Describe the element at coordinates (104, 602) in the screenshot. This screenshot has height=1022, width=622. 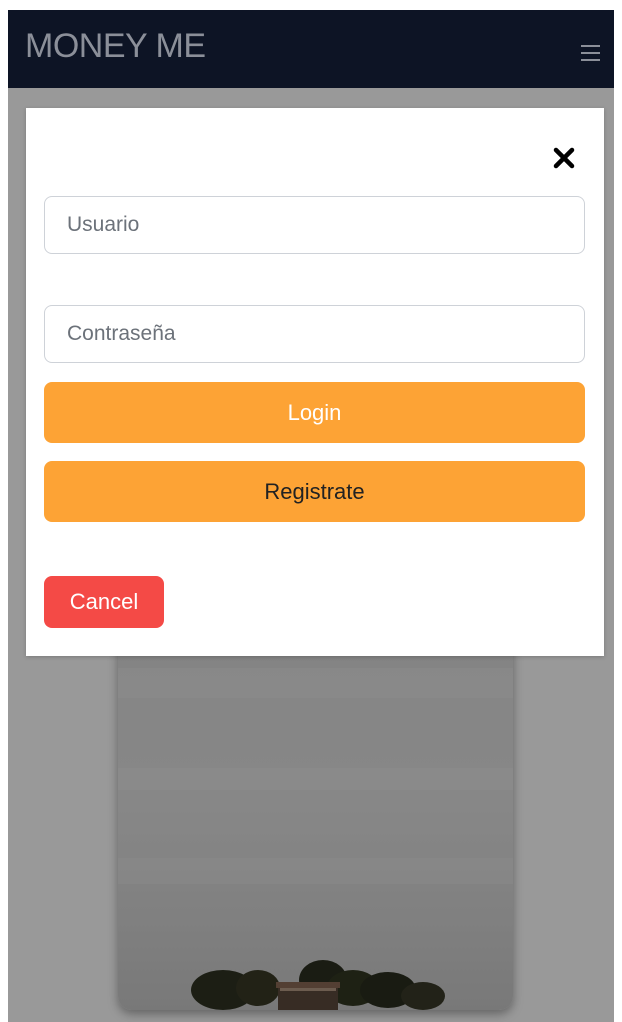
I see `cancel-button: Cancel` at that location.